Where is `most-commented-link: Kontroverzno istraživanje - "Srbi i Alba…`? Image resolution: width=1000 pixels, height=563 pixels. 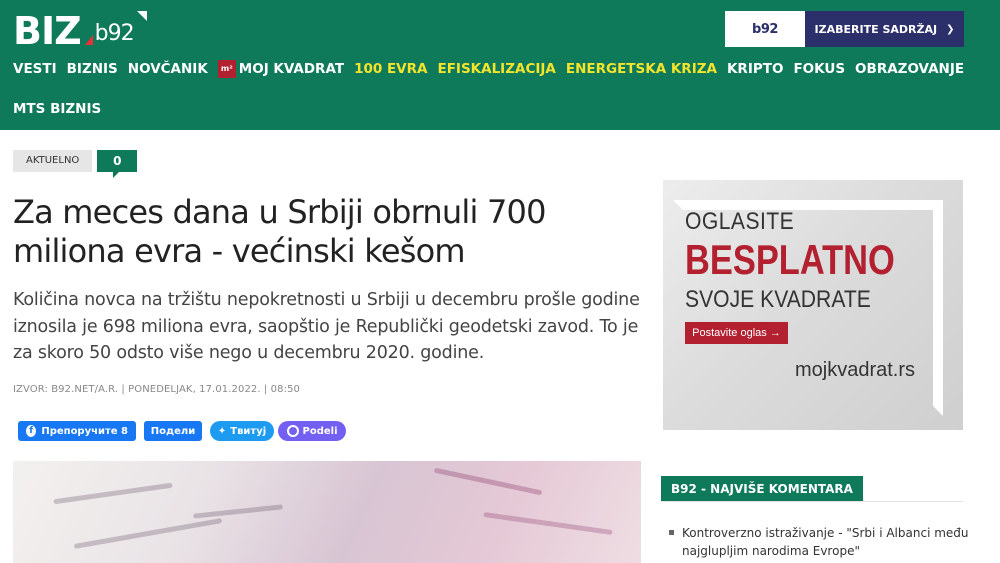
most-commented-link: Kontroverzno istraživanje - "Srbi i Alba… is located at coordinates (825, 542).